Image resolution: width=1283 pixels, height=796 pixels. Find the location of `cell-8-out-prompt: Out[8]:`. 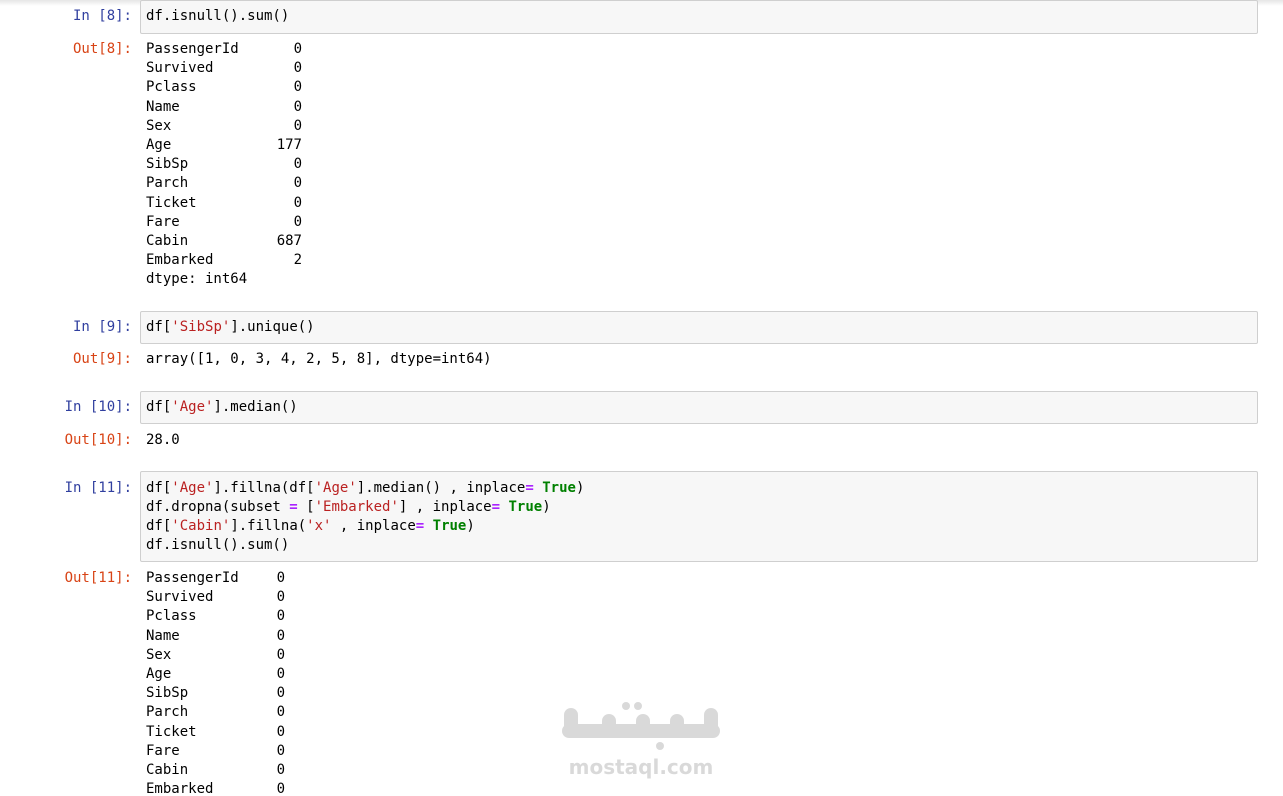

cell-8-out-prompt: Out[8]: is located at coordinates (102, 49).